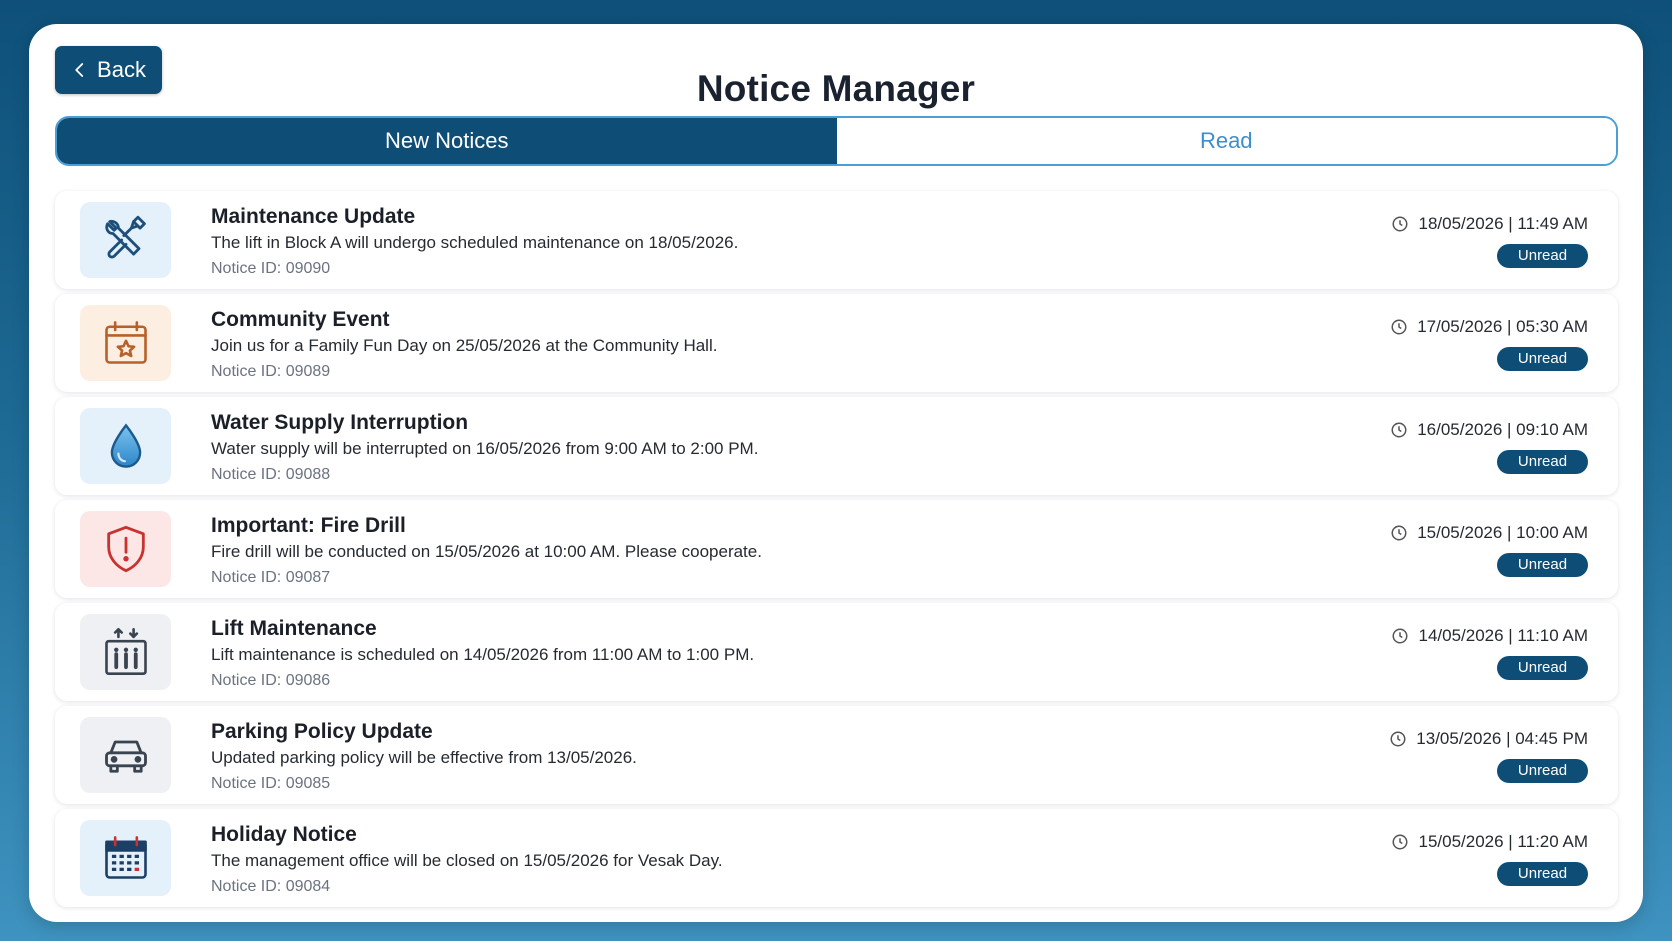 This screenshot has width=1672, height=941. I want to click on calendar-icon, so click(125, 857).